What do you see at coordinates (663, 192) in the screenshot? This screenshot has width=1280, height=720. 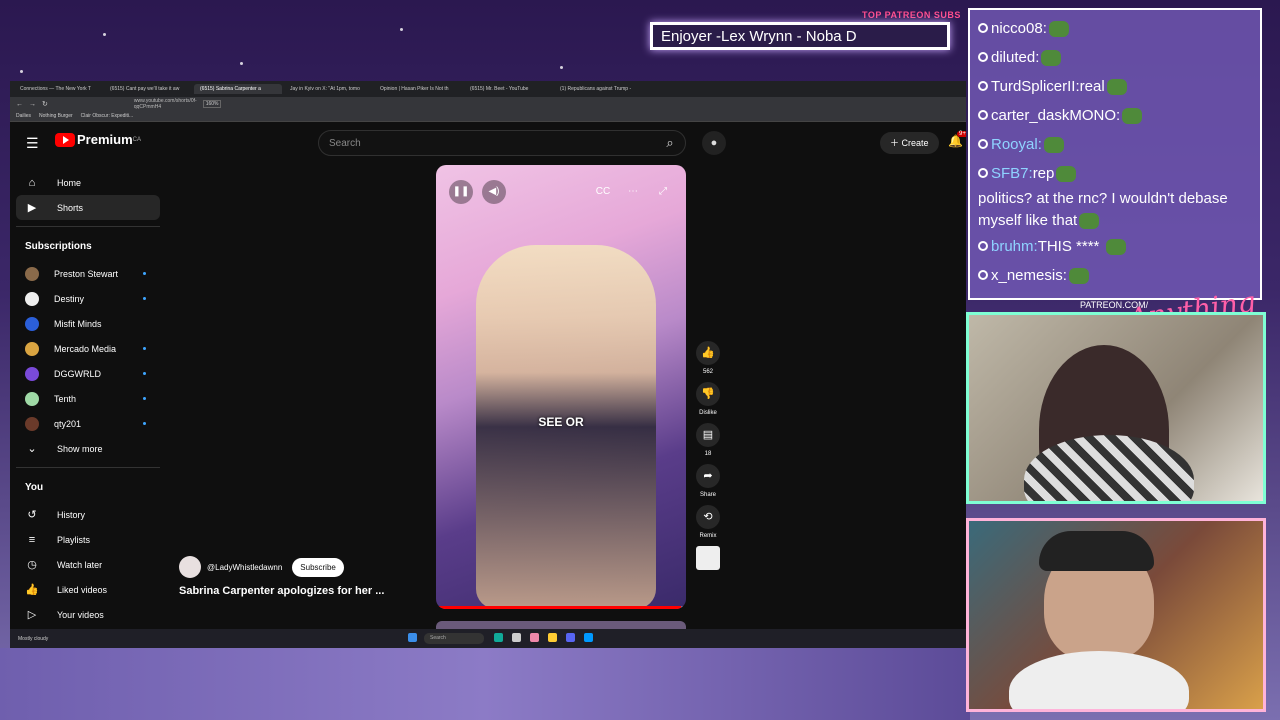 I see `fullscreen-icon: ⤢` at bounding box center [663, 192].